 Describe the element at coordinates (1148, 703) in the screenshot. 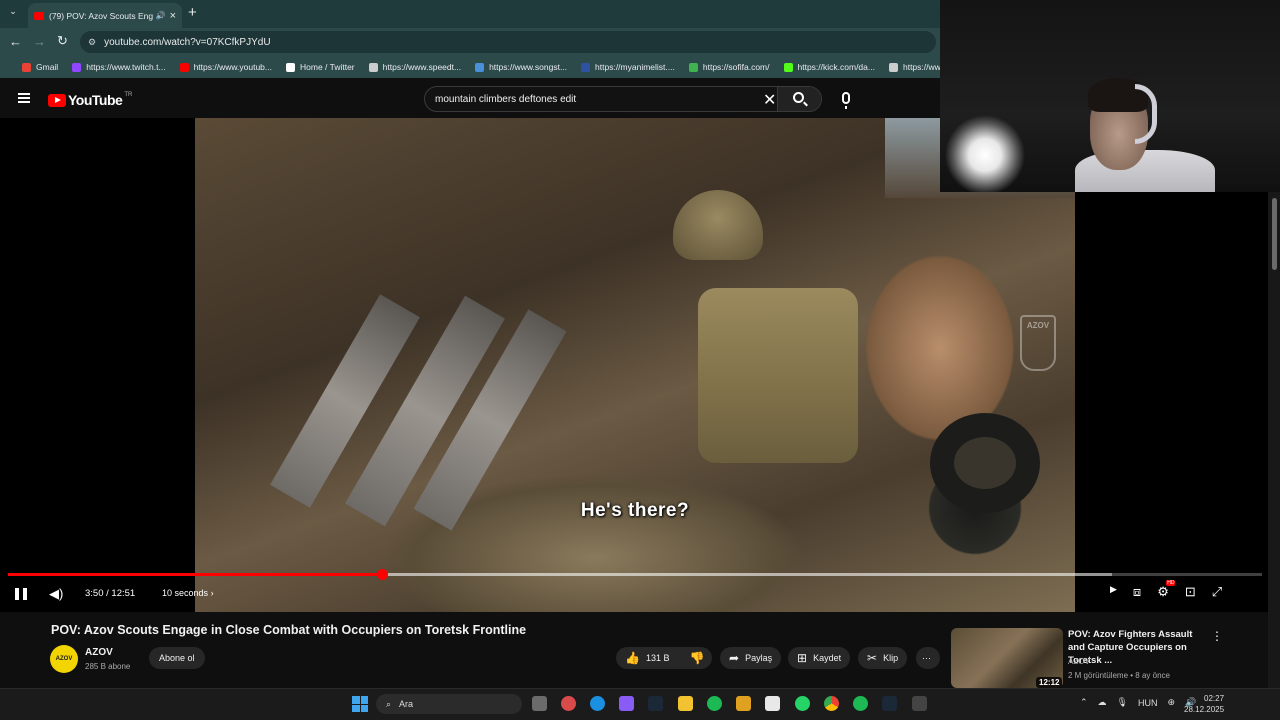

I see `language-indicator: HUN` at that location.